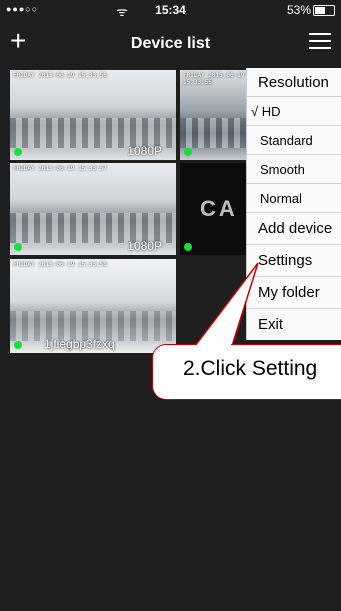 This screenshot has height=611, width=341. Describe the element at coordinates (250, 368) in the screenshot. I see `callout-text: 2.Click Setting` at that location.